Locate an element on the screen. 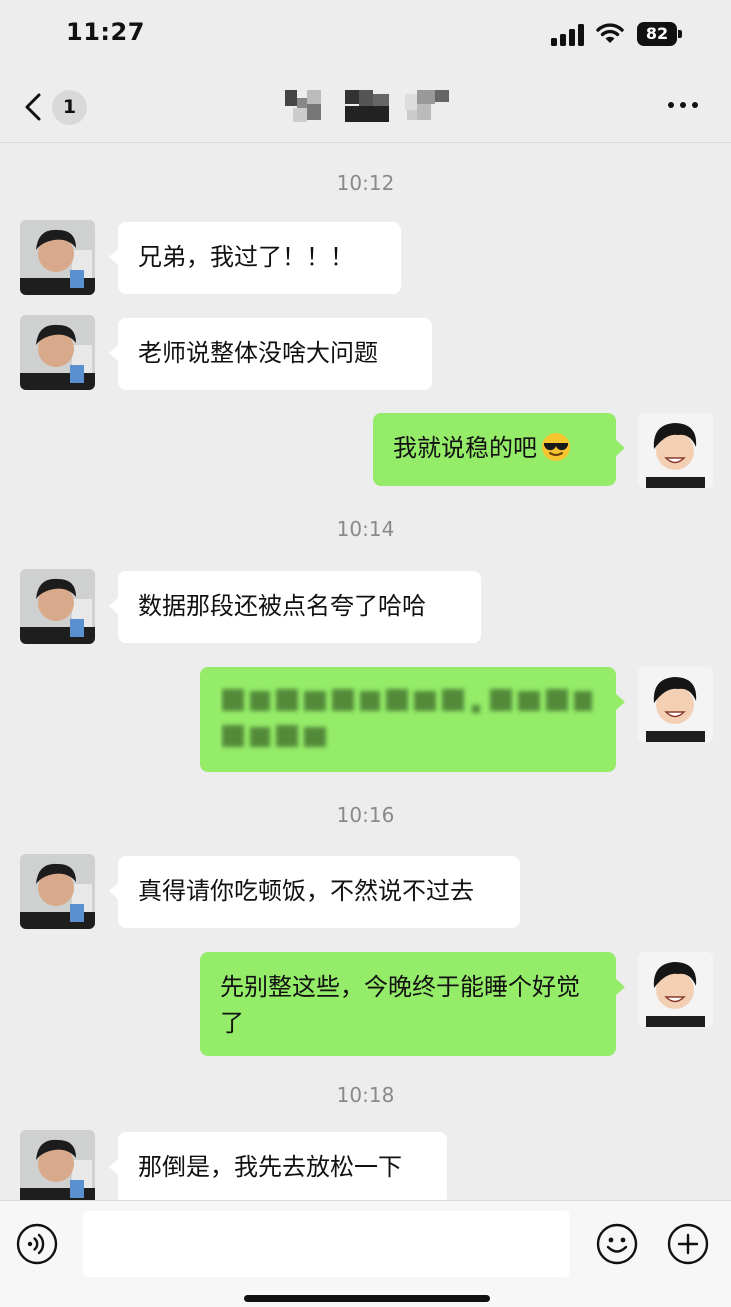  message-bubble-outgoing: 先别整这些，今晚终于能睡个好觉了 is located at coordinates (412, 1004).